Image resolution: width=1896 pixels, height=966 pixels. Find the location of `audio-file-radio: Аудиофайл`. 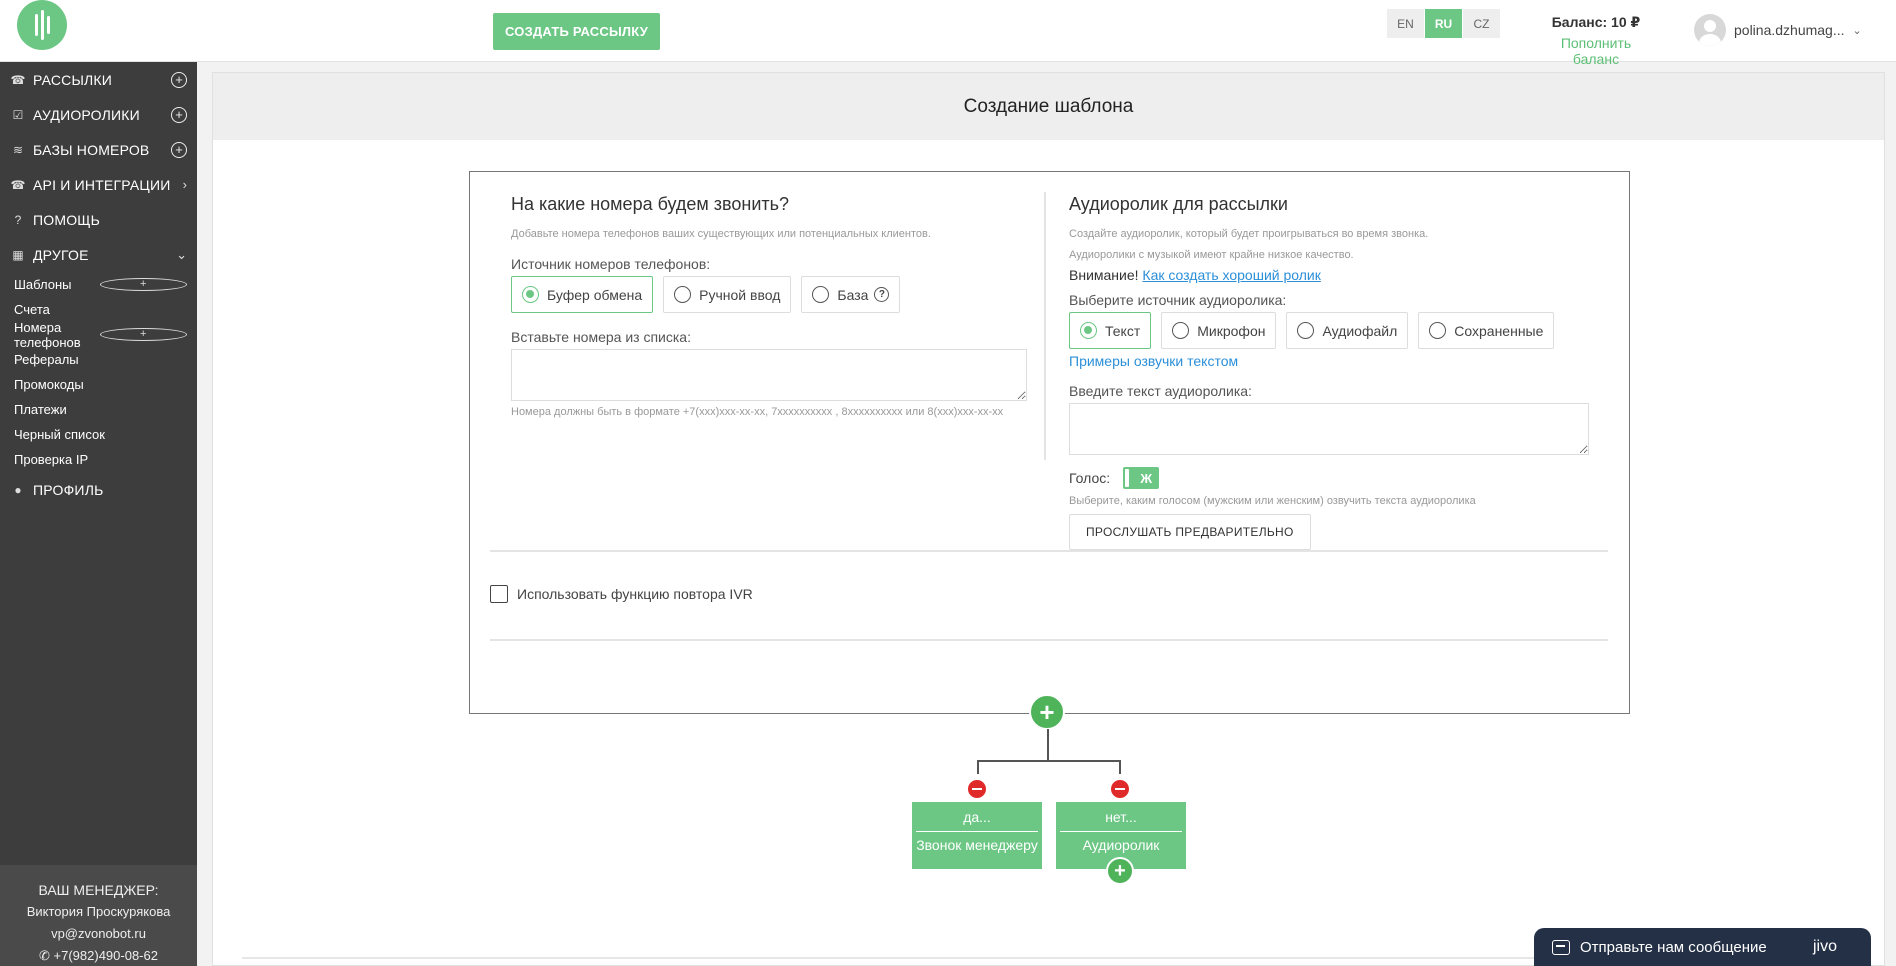

audio-file-radio: Аудиофайл is located at coordinates (1347, 330).